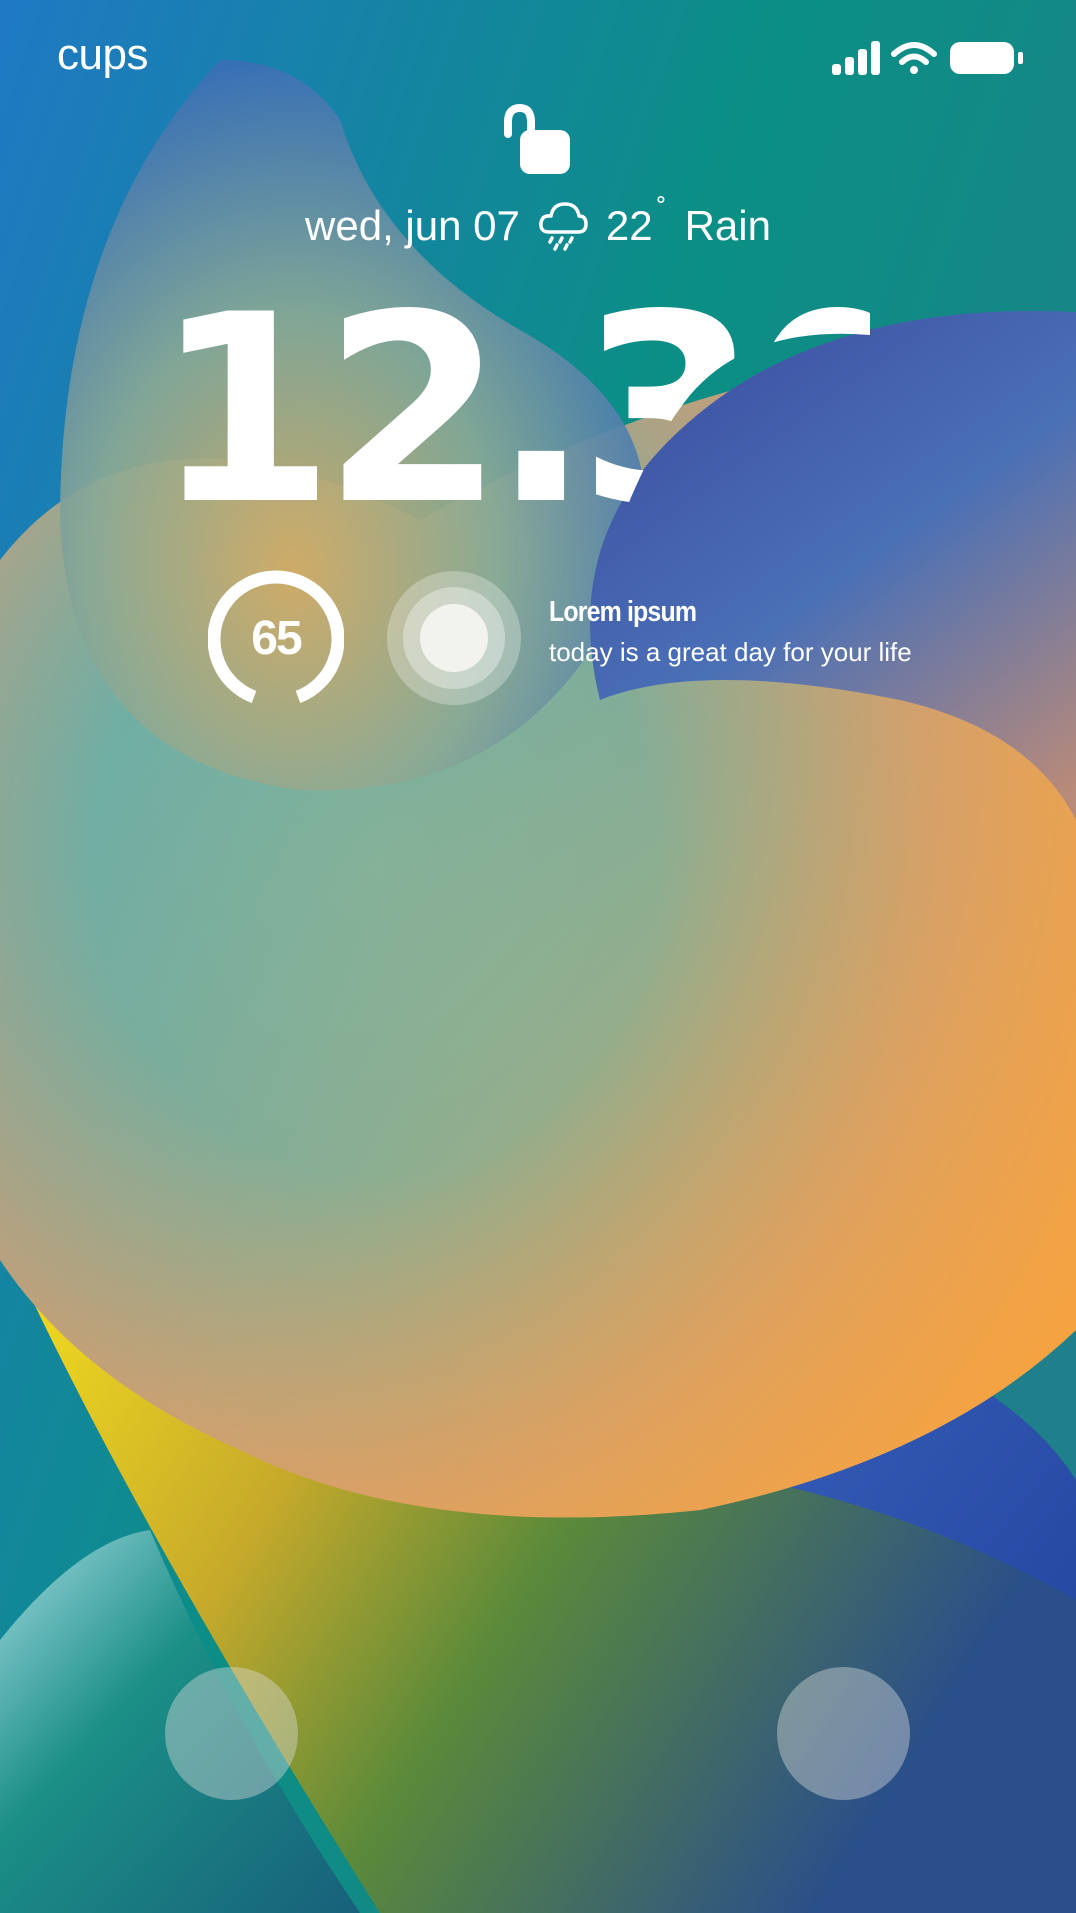 This screenshot has width=1076, height=1913. I want to click on ring-value: 65, so click(276, 638).